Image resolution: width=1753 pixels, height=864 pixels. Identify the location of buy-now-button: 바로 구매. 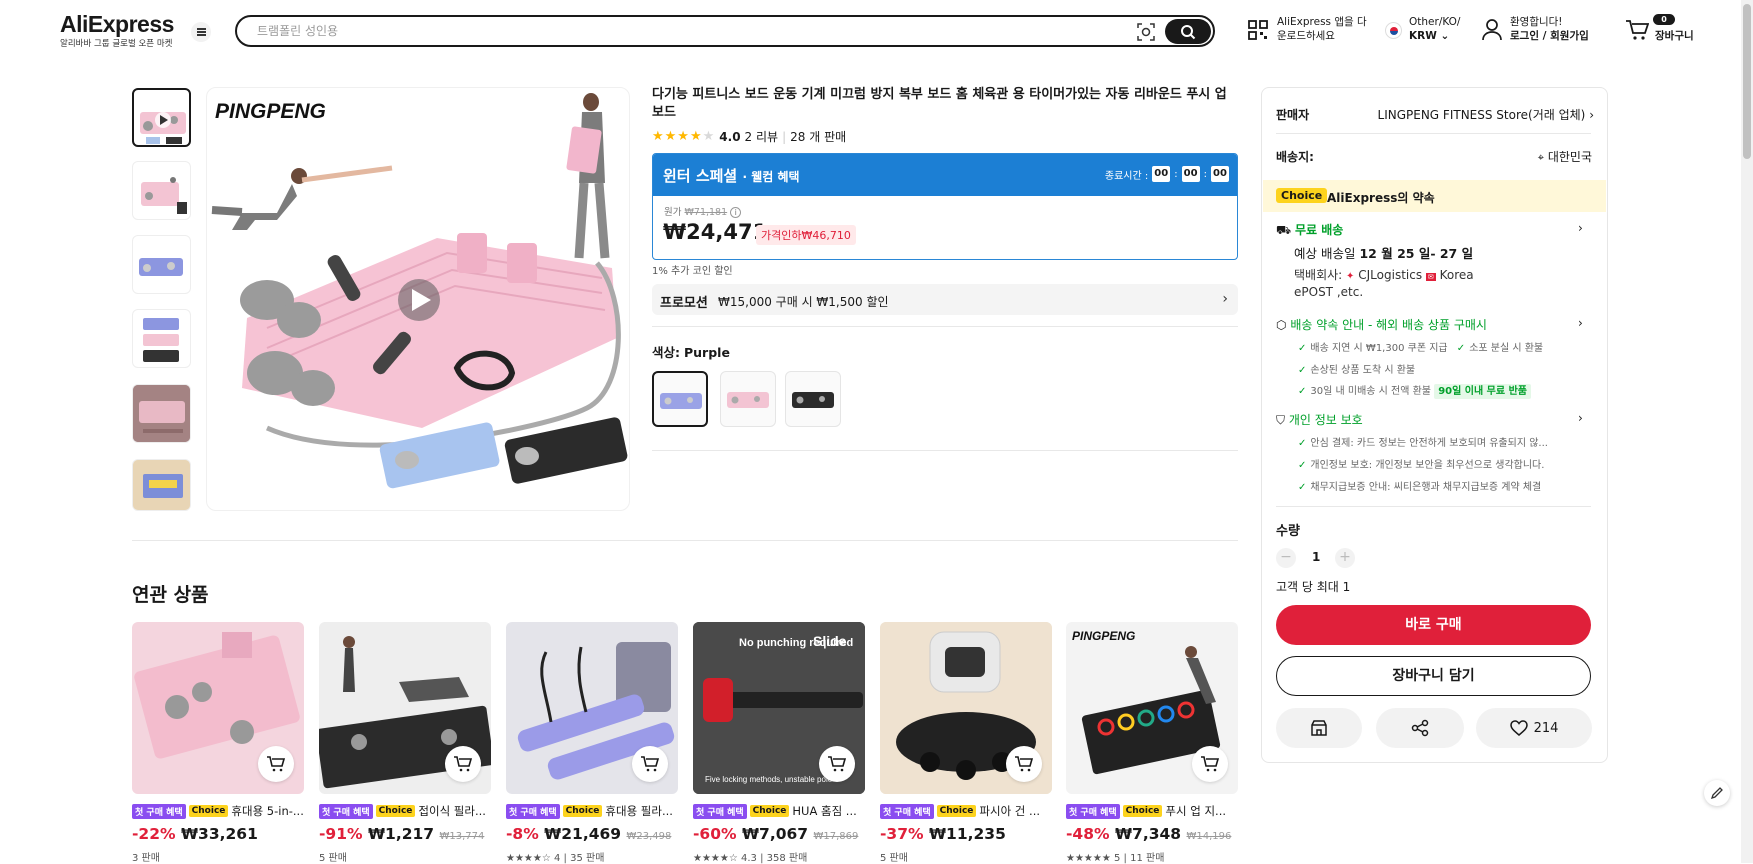
(1433, 625).